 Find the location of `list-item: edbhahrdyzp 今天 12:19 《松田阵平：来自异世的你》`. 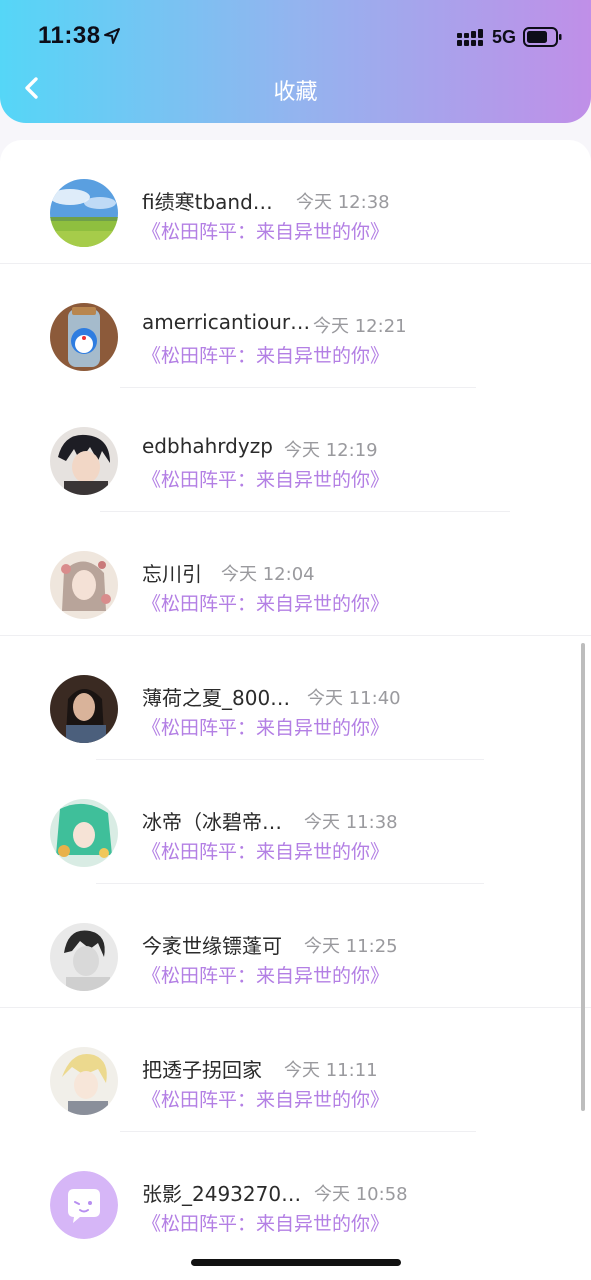

list-item: edbhahrdyzp 今天 12:19 《松田阵平：来自异世的你》 is located at coordinates (295, 450).